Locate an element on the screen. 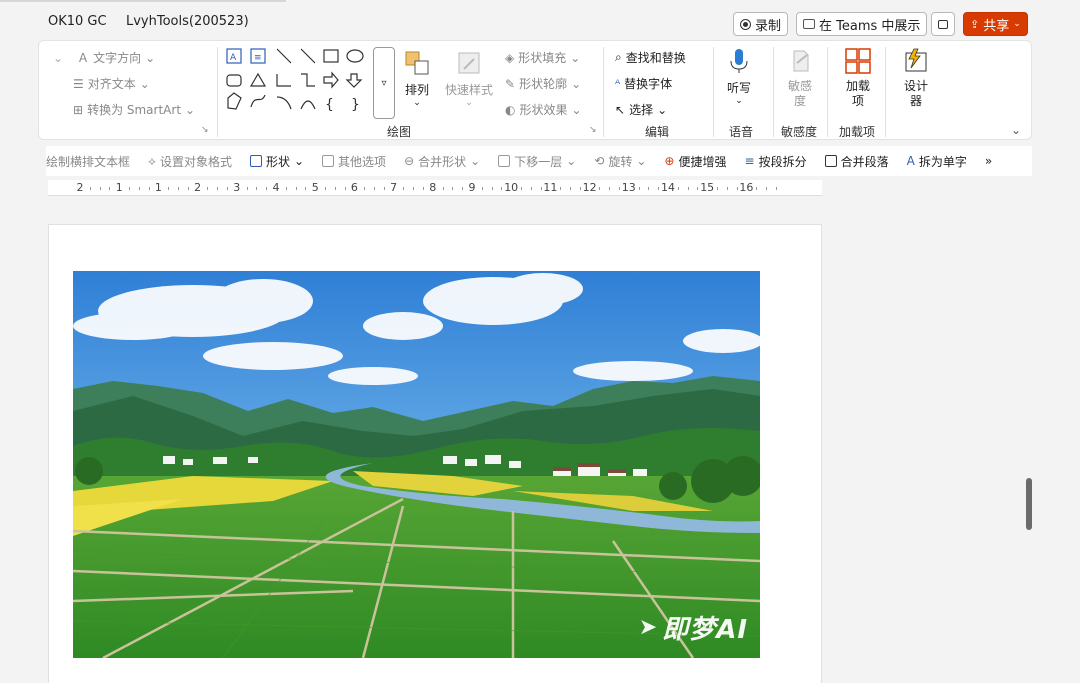  format-object-button: ⟡ 设置对象格式 is located at coordinates (190, 161).